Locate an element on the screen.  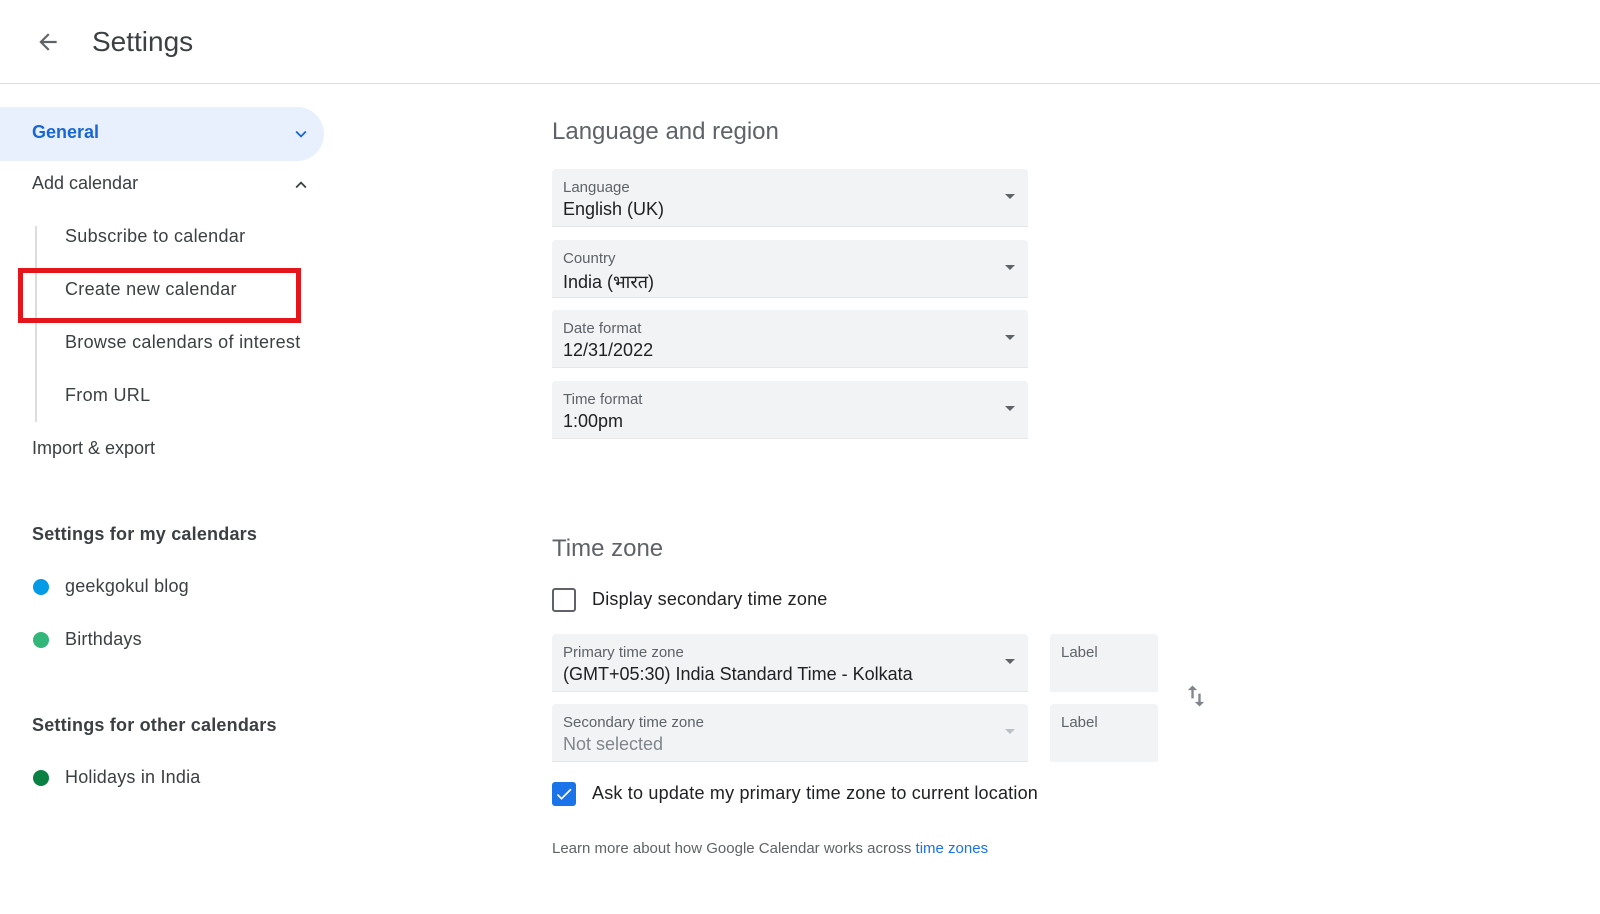
sidebar-item-calendar: geekgokul blog is located at coordinates (162, 587).